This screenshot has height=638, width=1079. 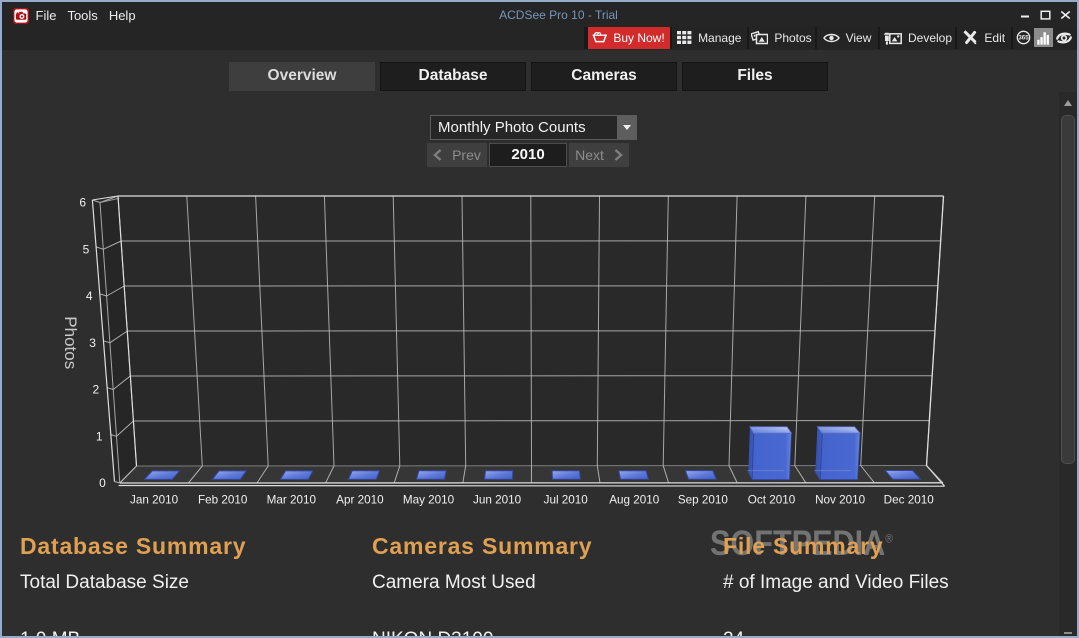 What do you see at coordinates (733, 634) in the screenshot?
I see `file-summary-value: 24` at bounding box center [733, 634].